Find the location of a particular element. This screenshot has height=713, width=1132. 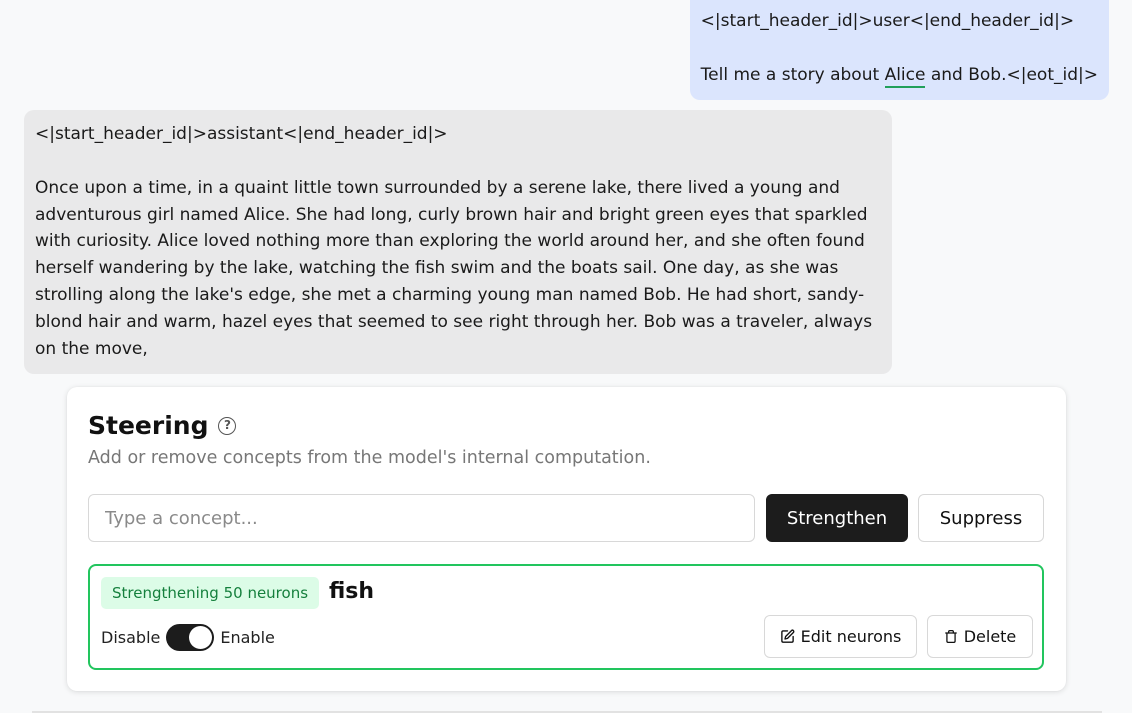

trash-icon is located at coordinates (951, 636).